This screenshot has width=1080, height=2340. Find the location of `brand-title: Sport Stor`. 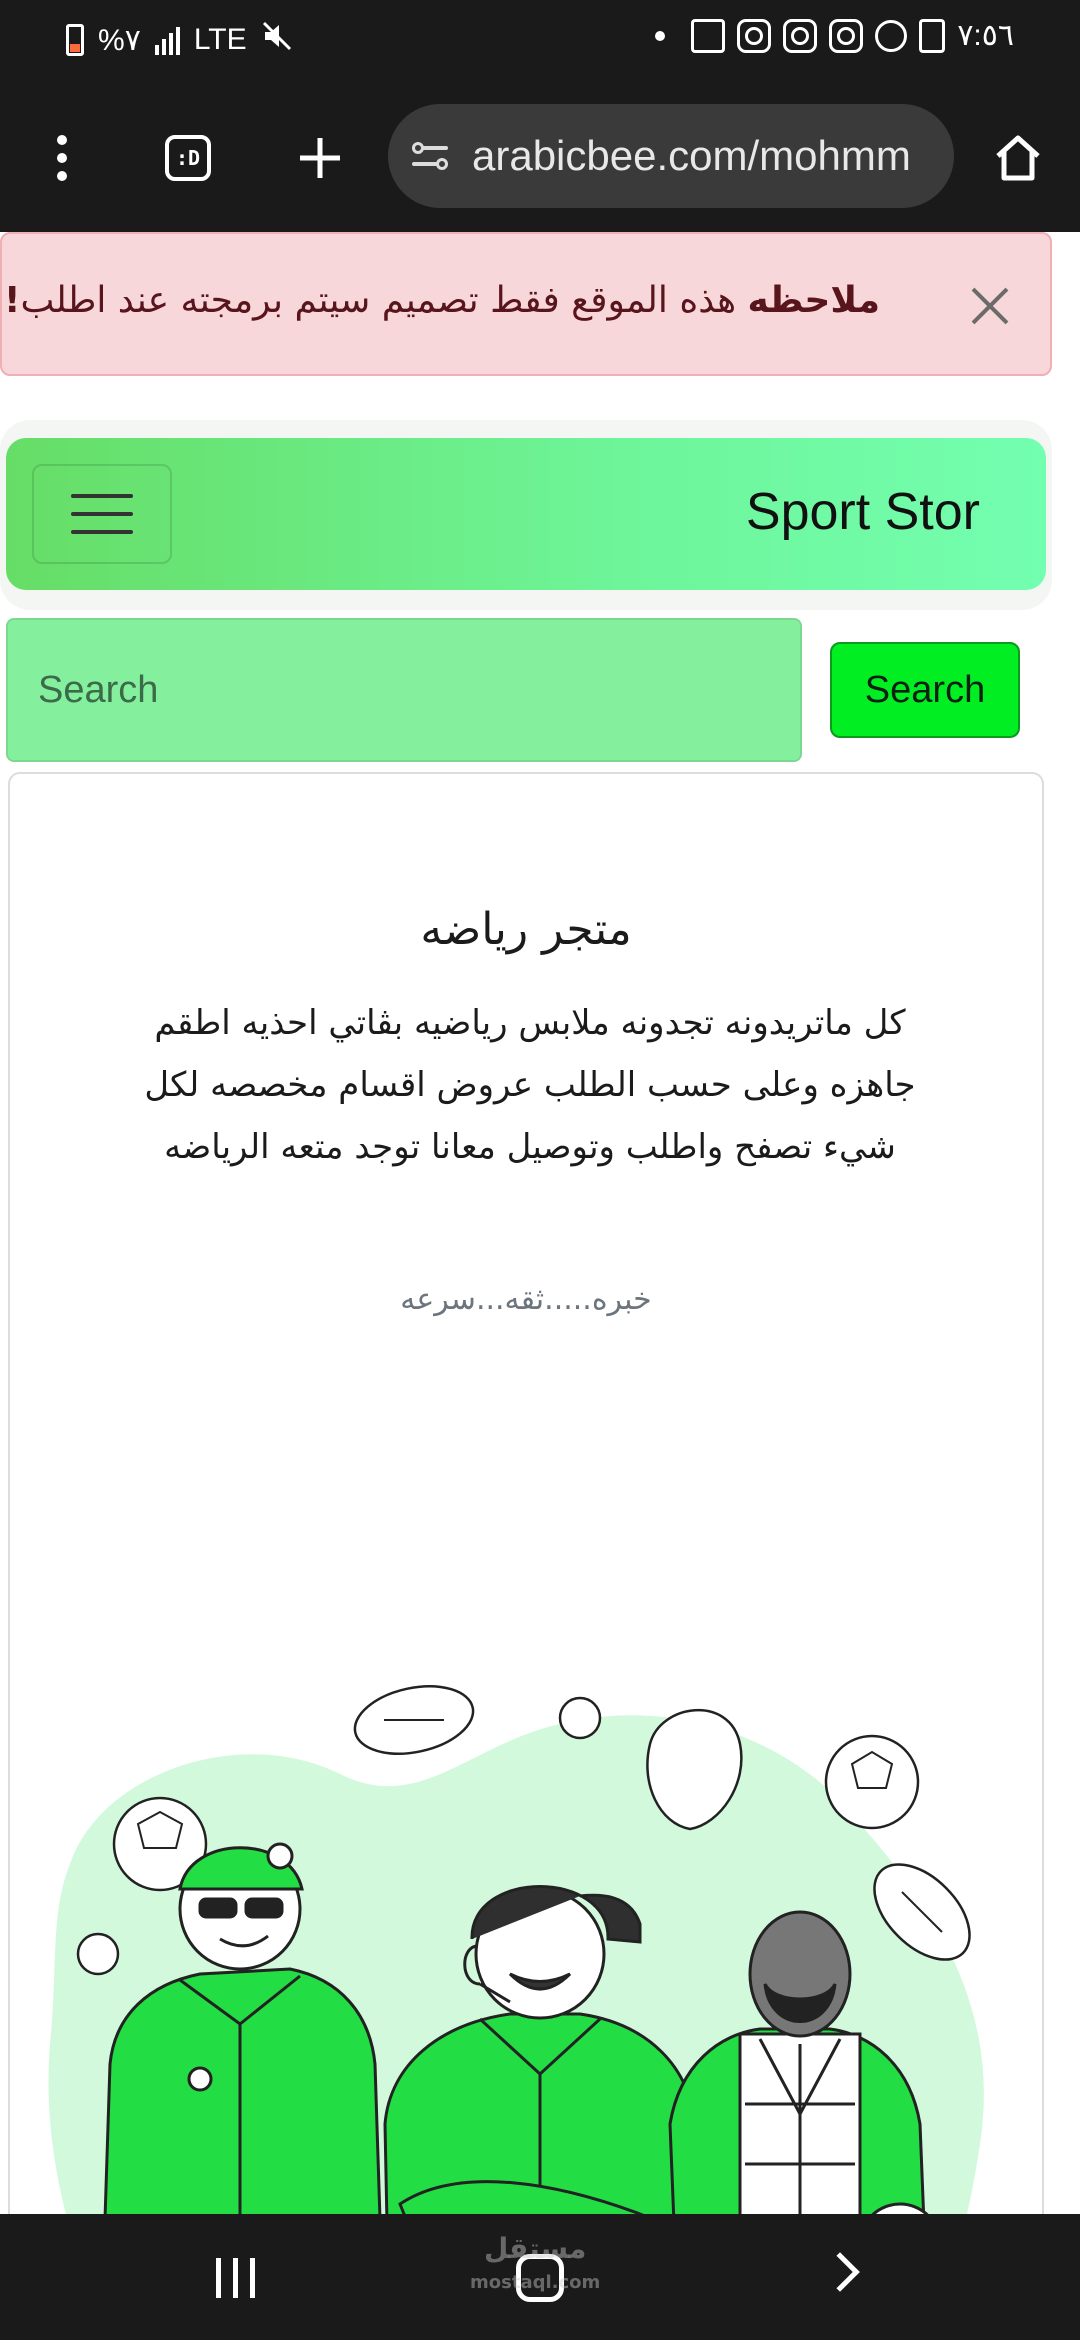

brand-title: Sport Stor is located at coordinates (863, 512).